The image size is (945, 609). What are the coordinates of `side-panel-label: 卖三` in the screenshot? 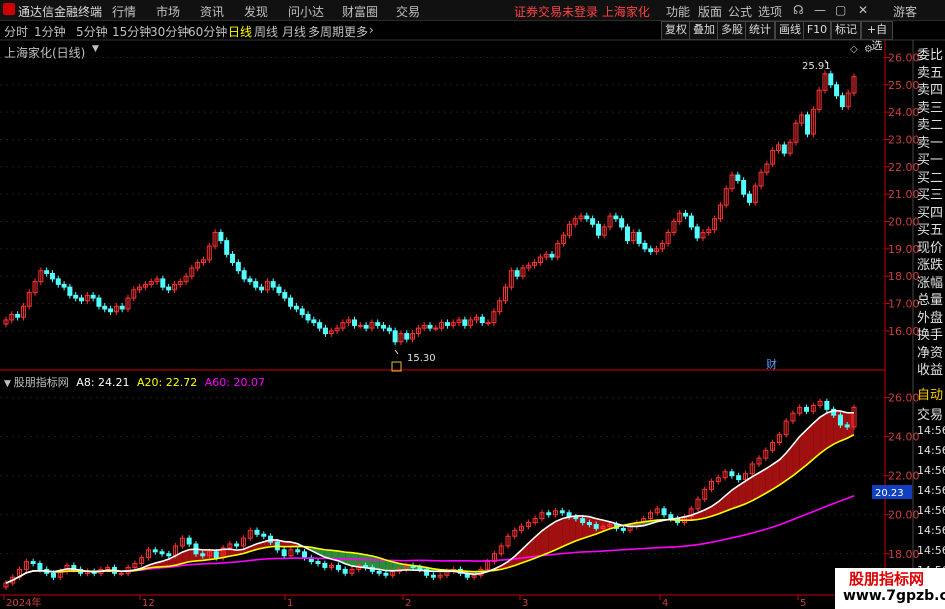 It's located at (930, 108).